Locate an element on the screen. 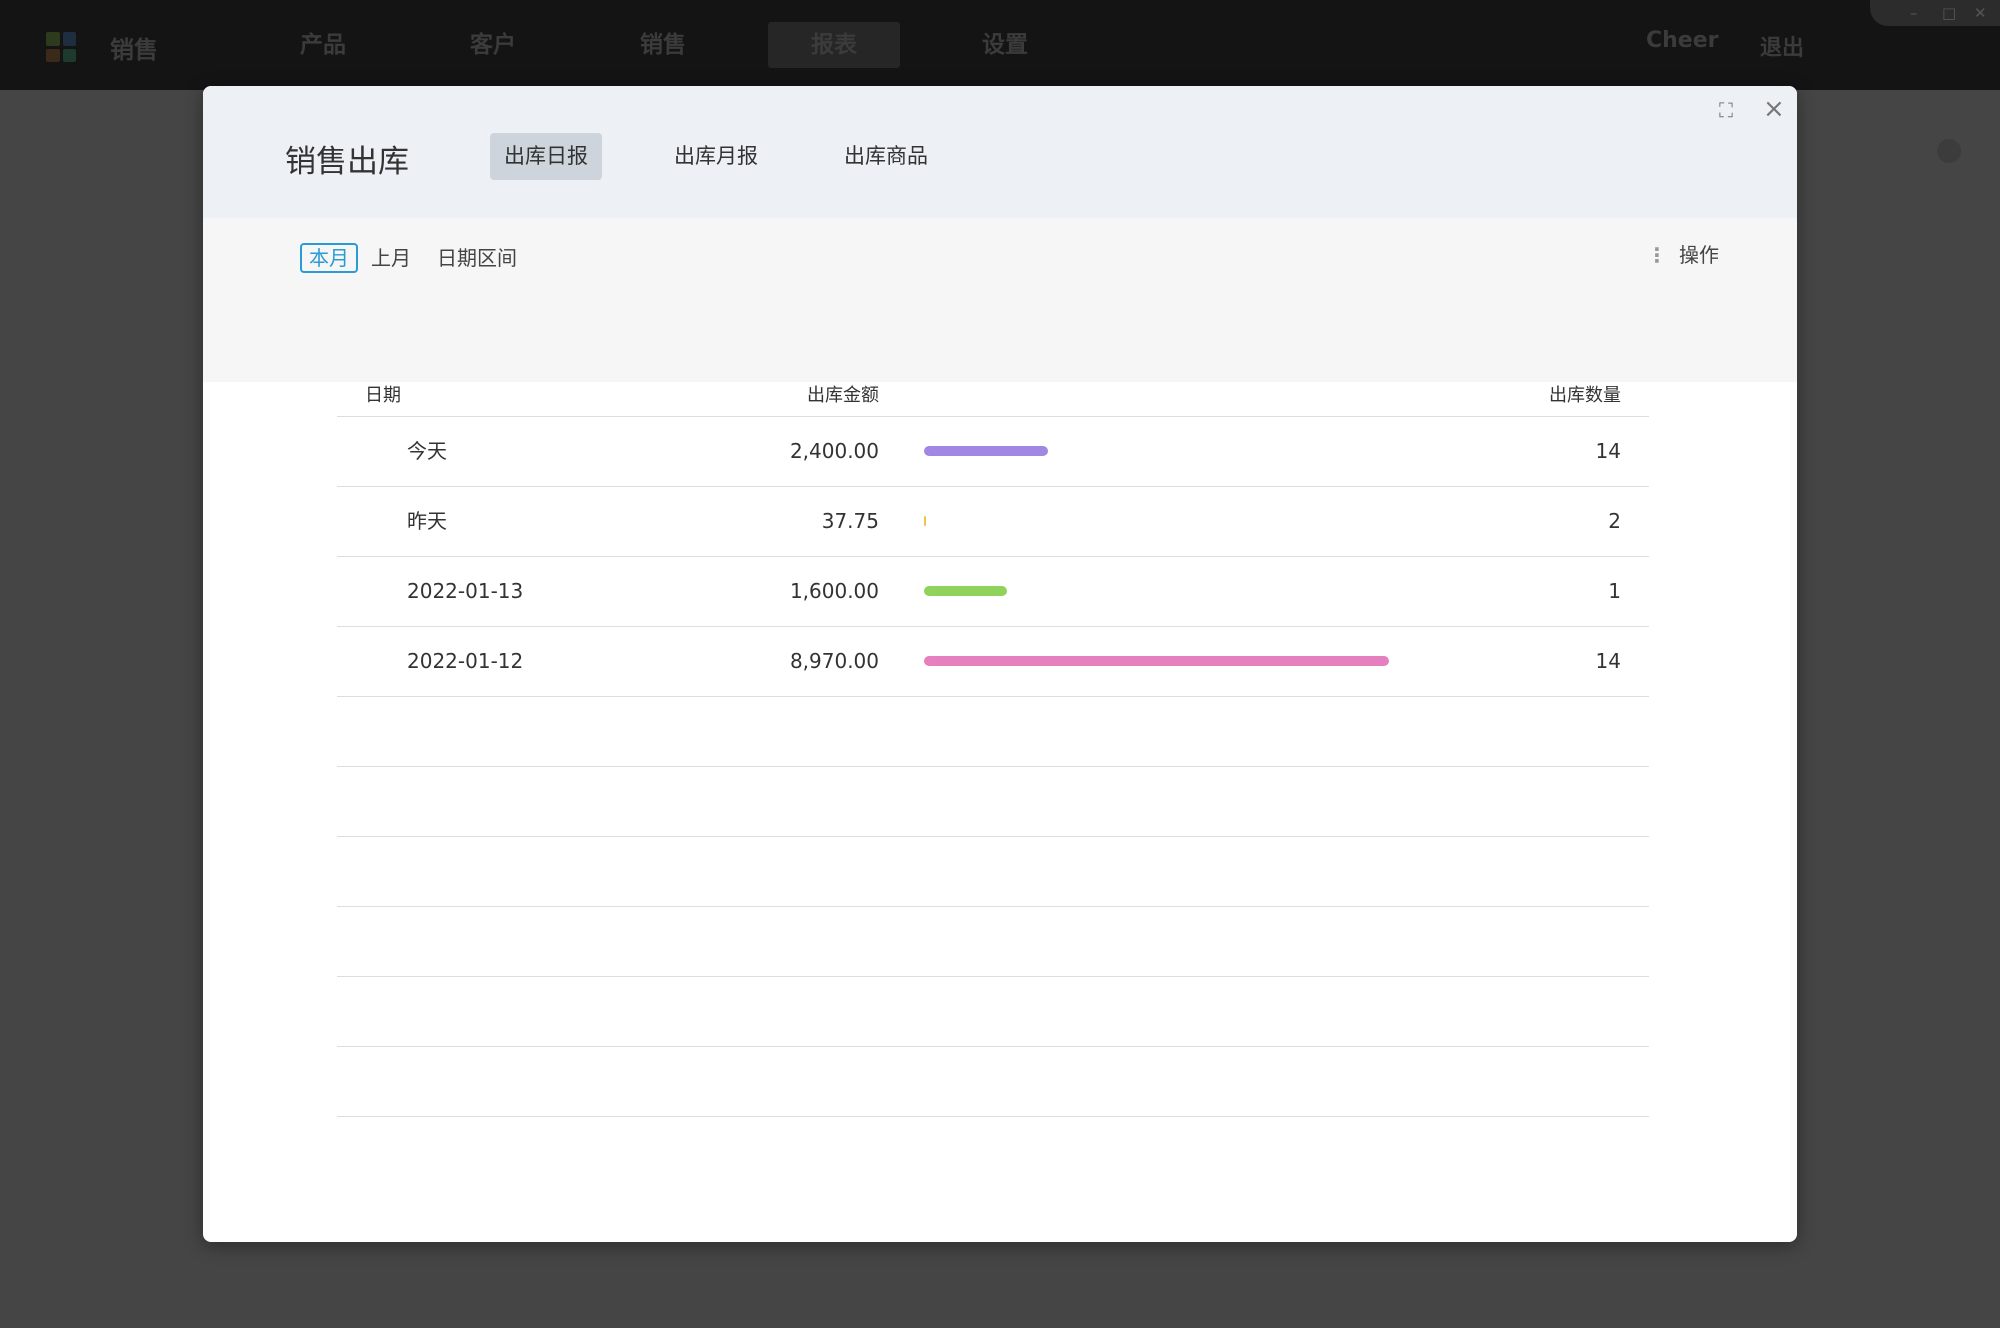 The image size is (2000, 1328). operations-label: 操作 is located at coordinates (1699, 255).